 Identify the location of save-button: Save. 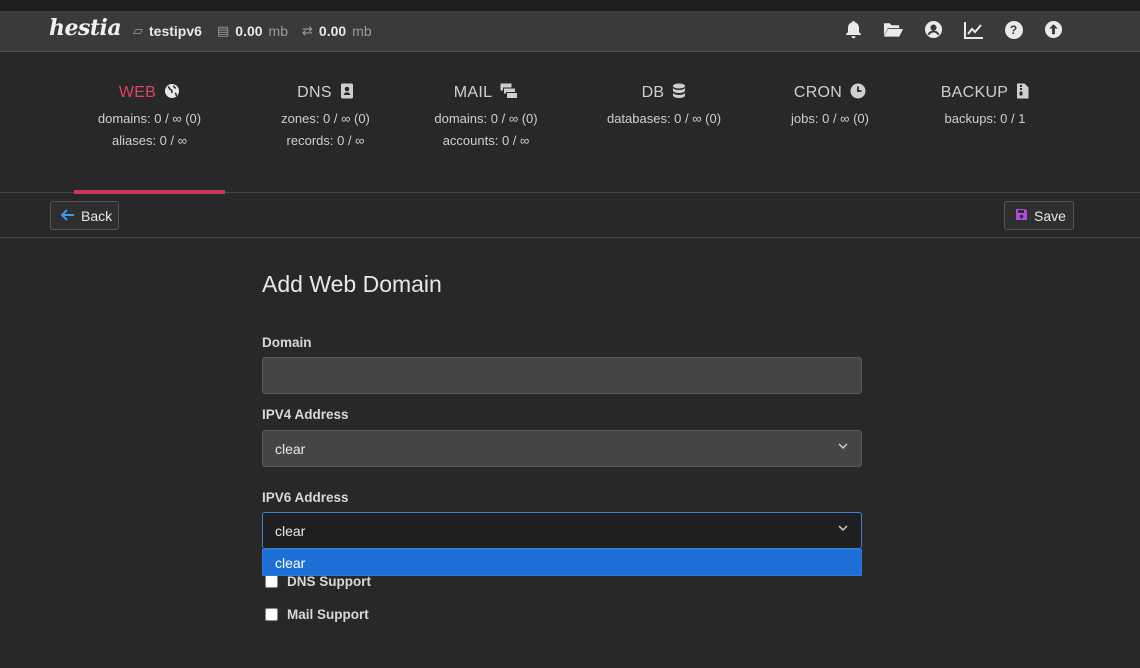
(1039, 215).